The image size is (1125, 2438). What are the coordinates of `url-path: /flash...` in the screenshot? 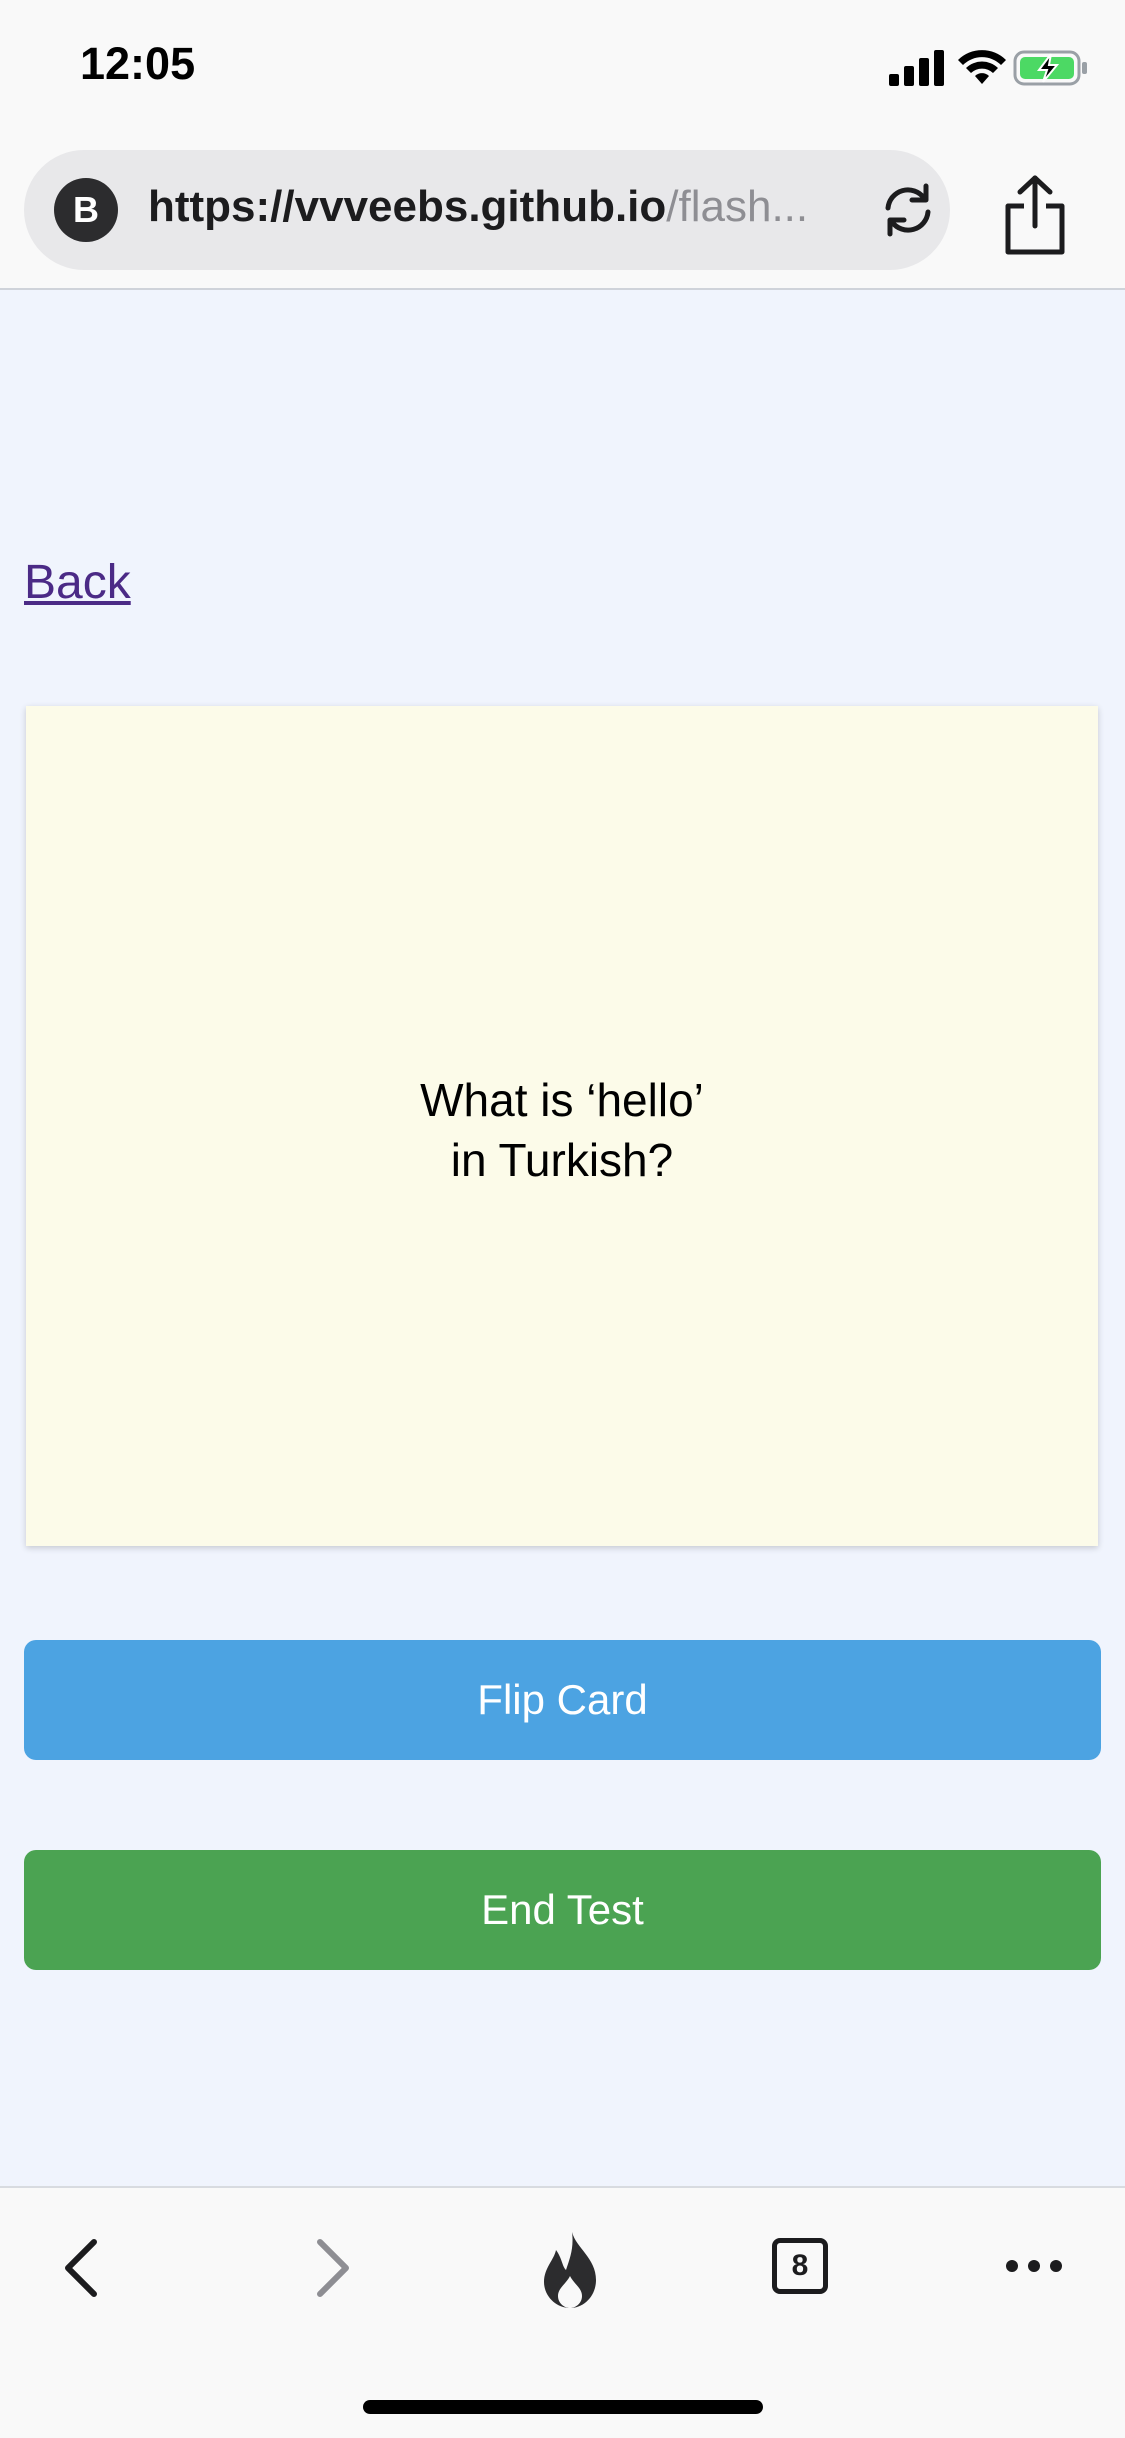 It's located at (737, 206).